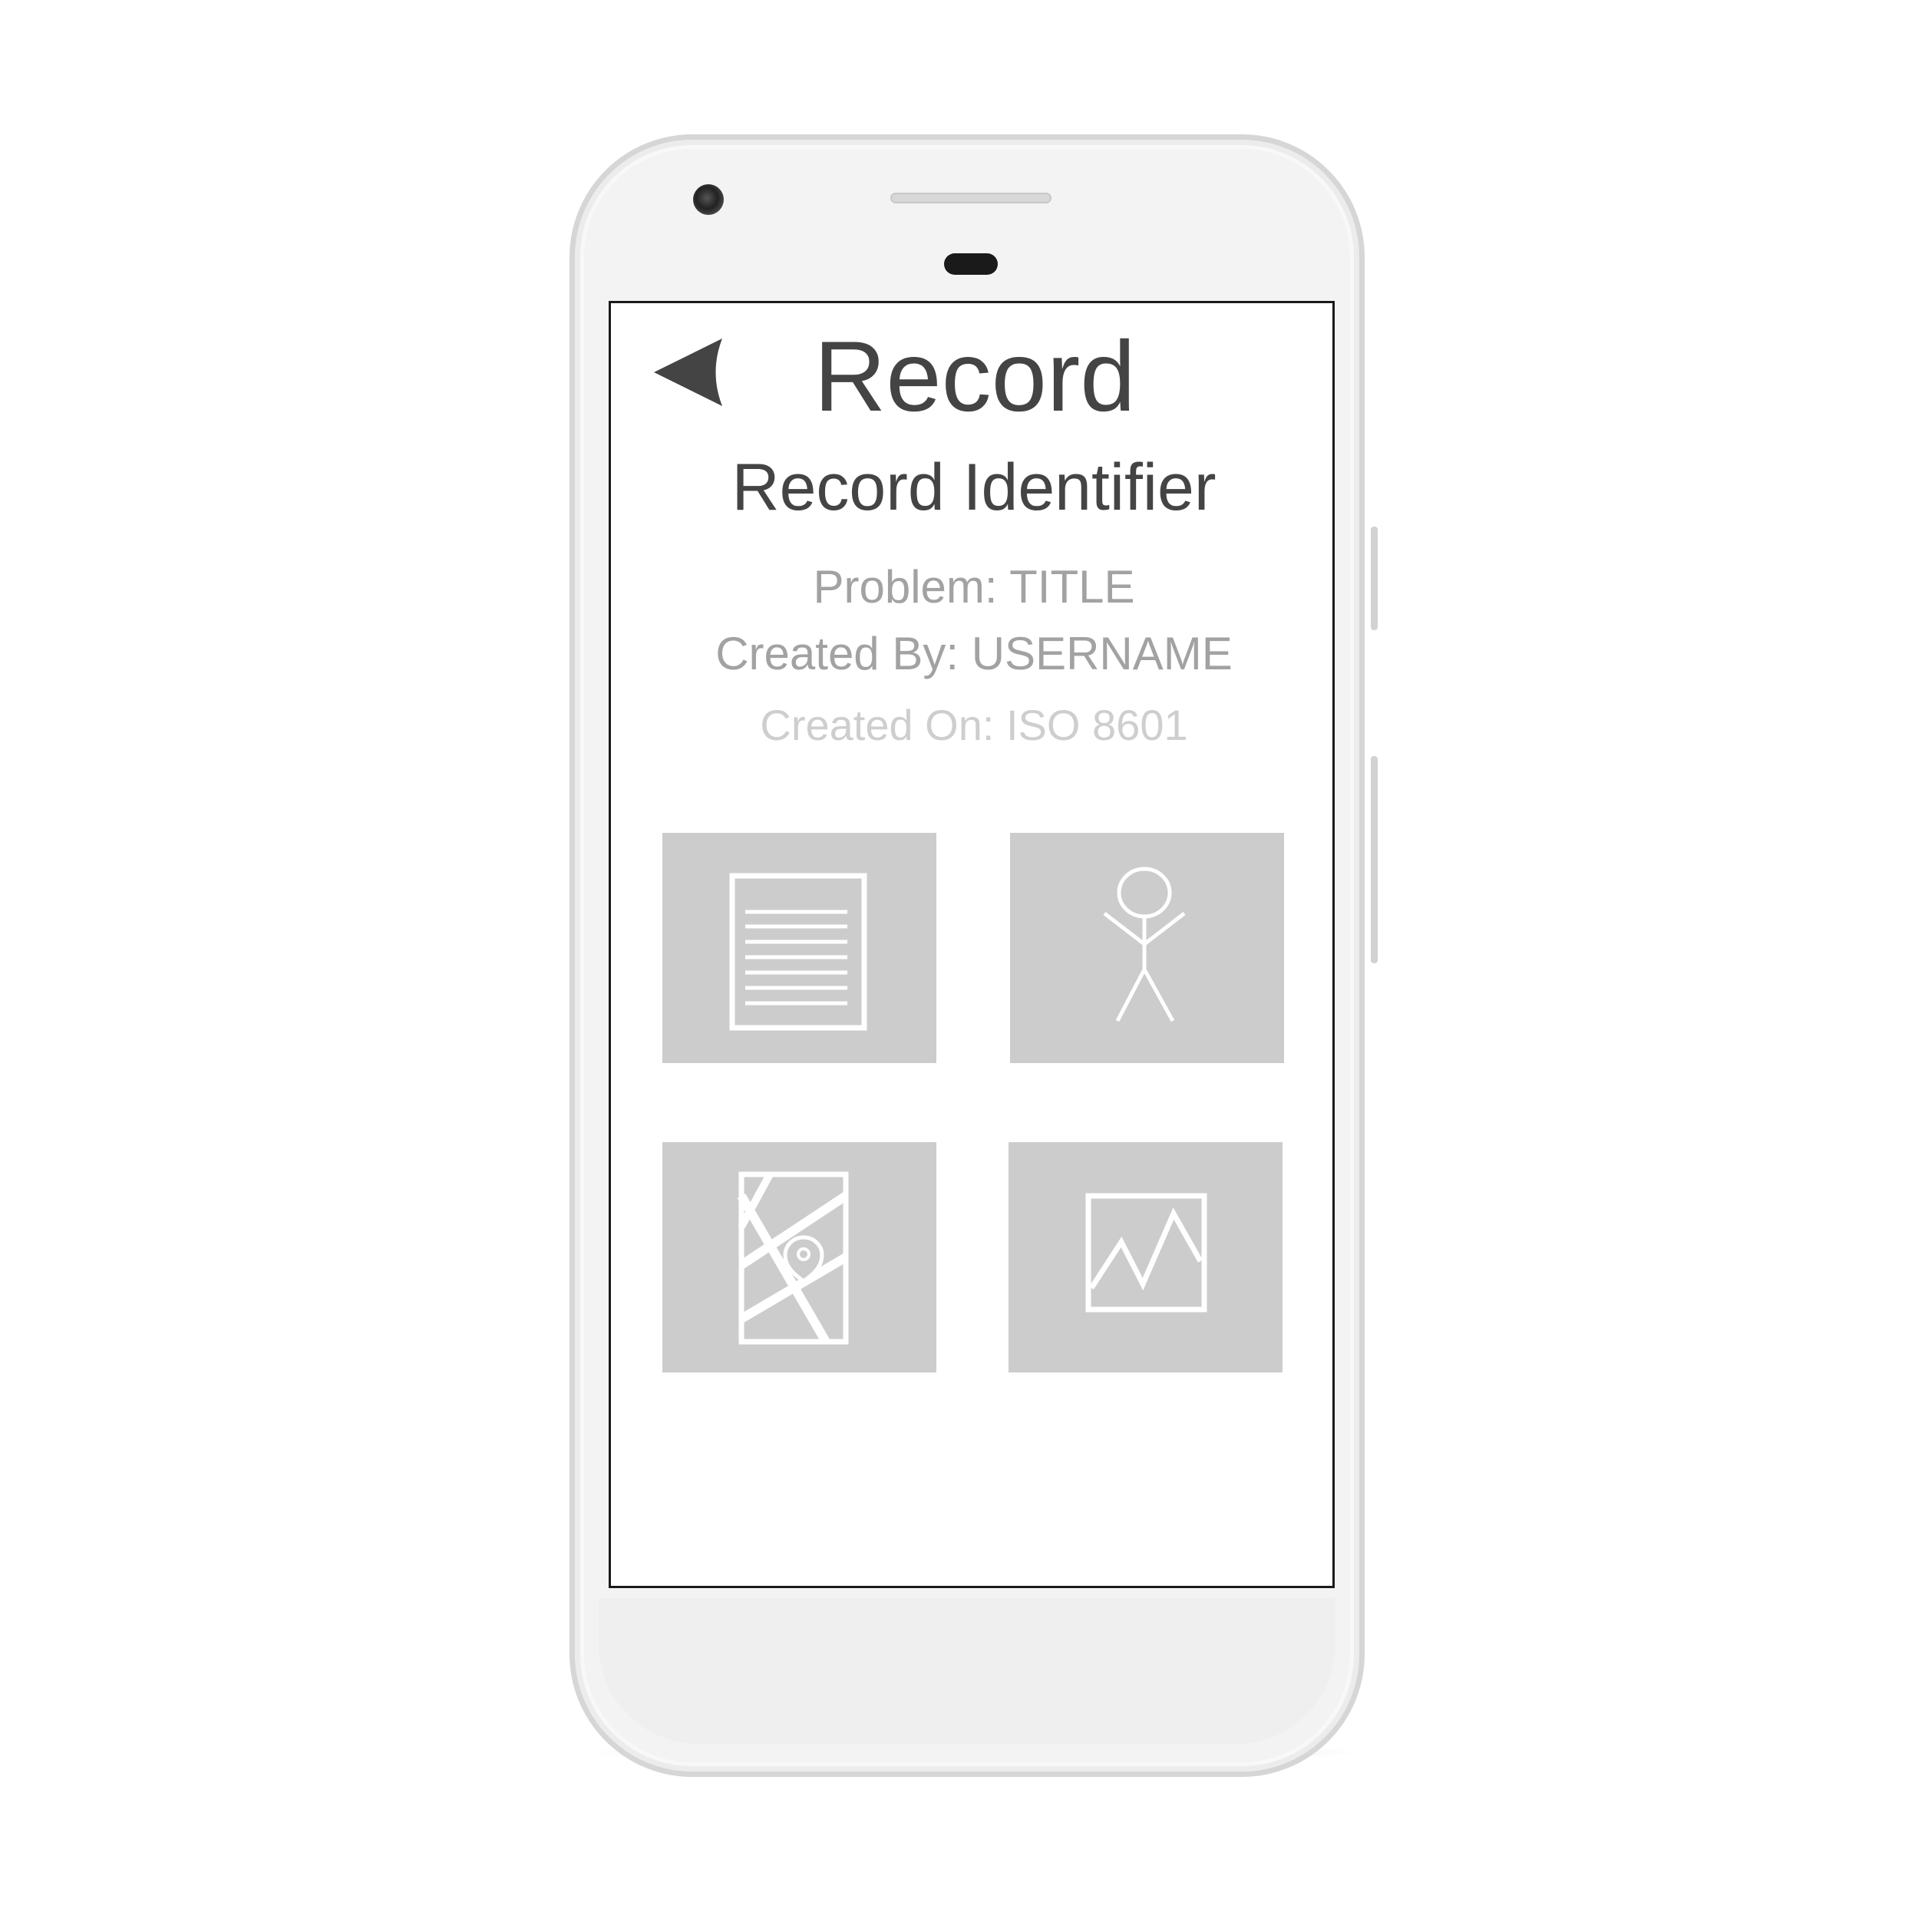  What do you see at coordinates (974, 653) in the screenshot?
I see `created-by: Created By: USERNAME` at bounding box center [974, 653].